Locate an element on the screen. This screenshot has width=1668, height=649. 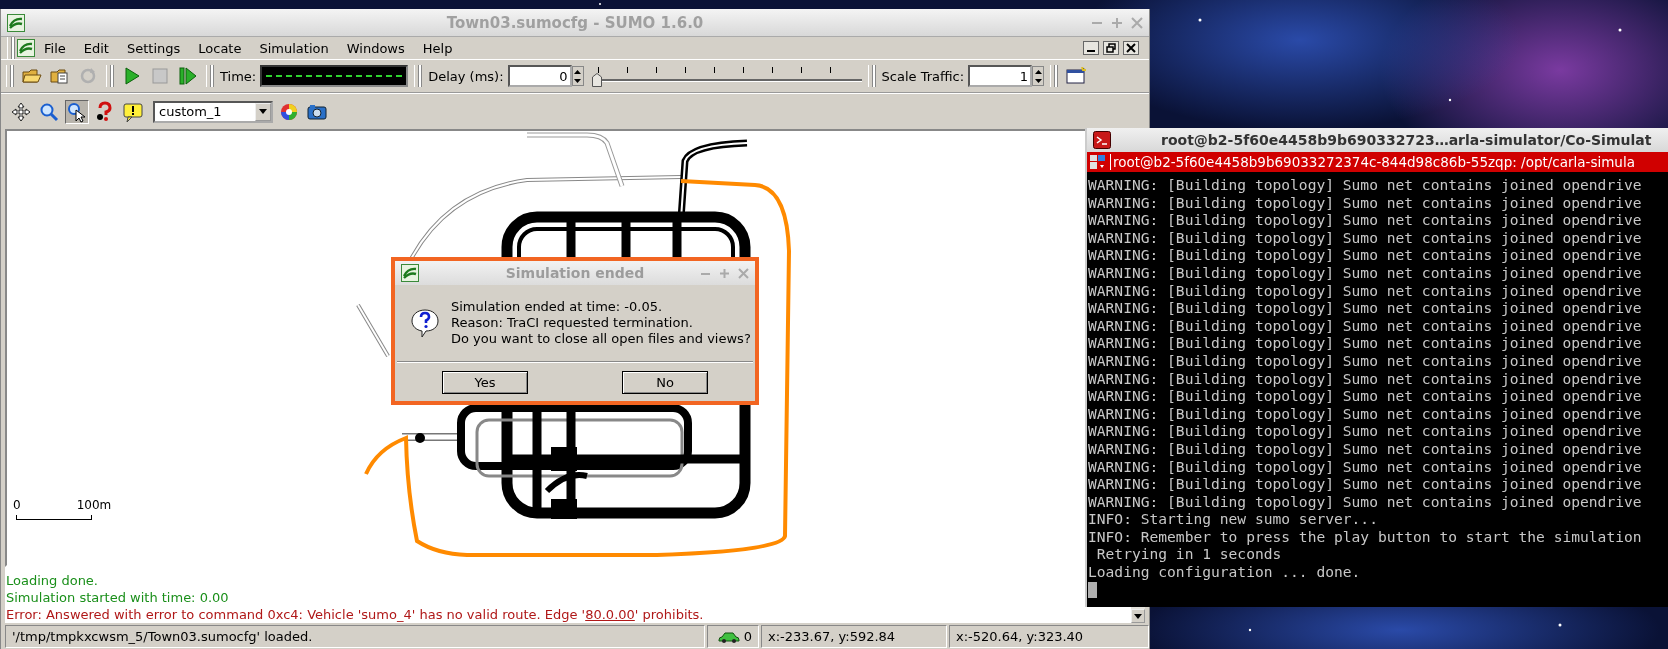
menu-item: File is located at coordinates (55, 48).